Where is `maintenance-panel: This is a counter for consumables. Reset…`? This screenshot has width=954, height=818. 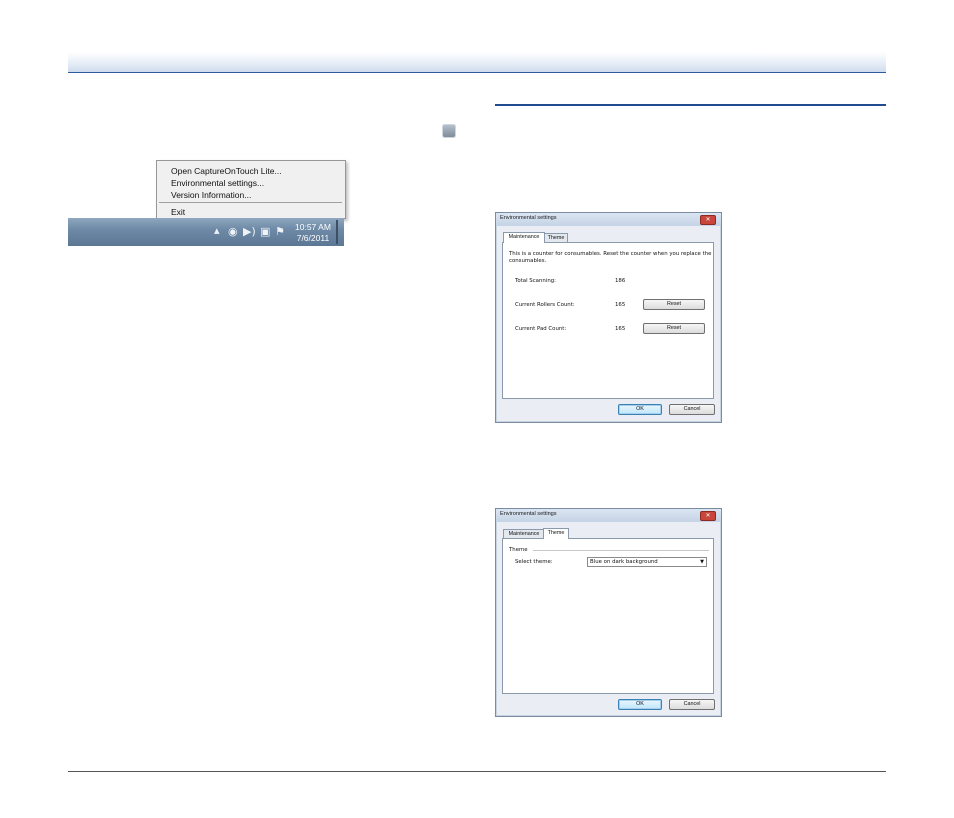 maintenance-panel: This is a counter for consumables. Reset… is located at coordinates (608, 320).